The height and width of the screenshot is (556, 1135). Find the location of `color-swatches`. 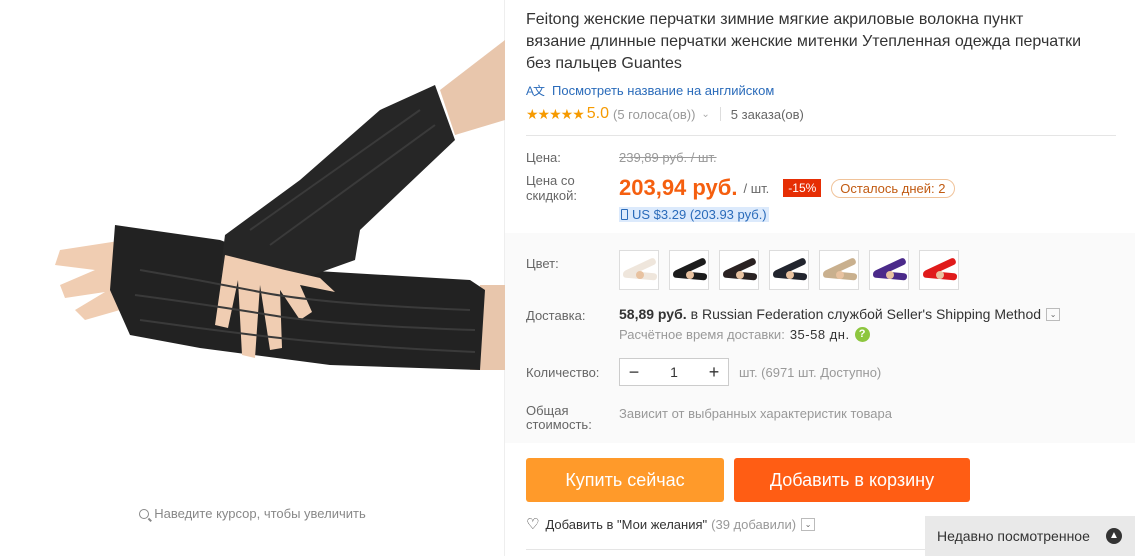

color-swatches is located at coordinates (794, 270).